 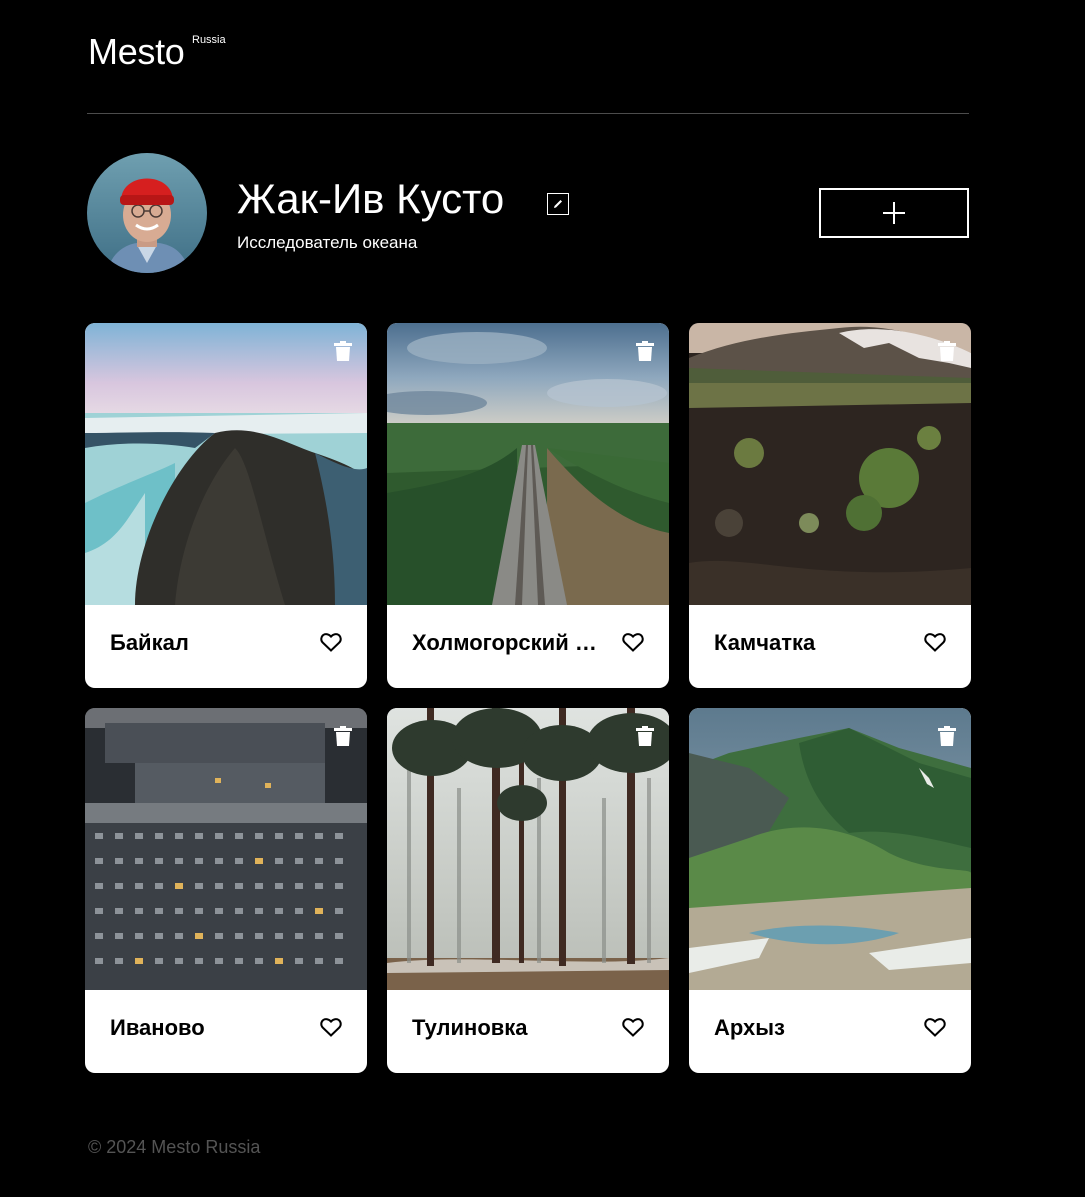 I want to click on card: Байкал, so click(x=226, y=505).